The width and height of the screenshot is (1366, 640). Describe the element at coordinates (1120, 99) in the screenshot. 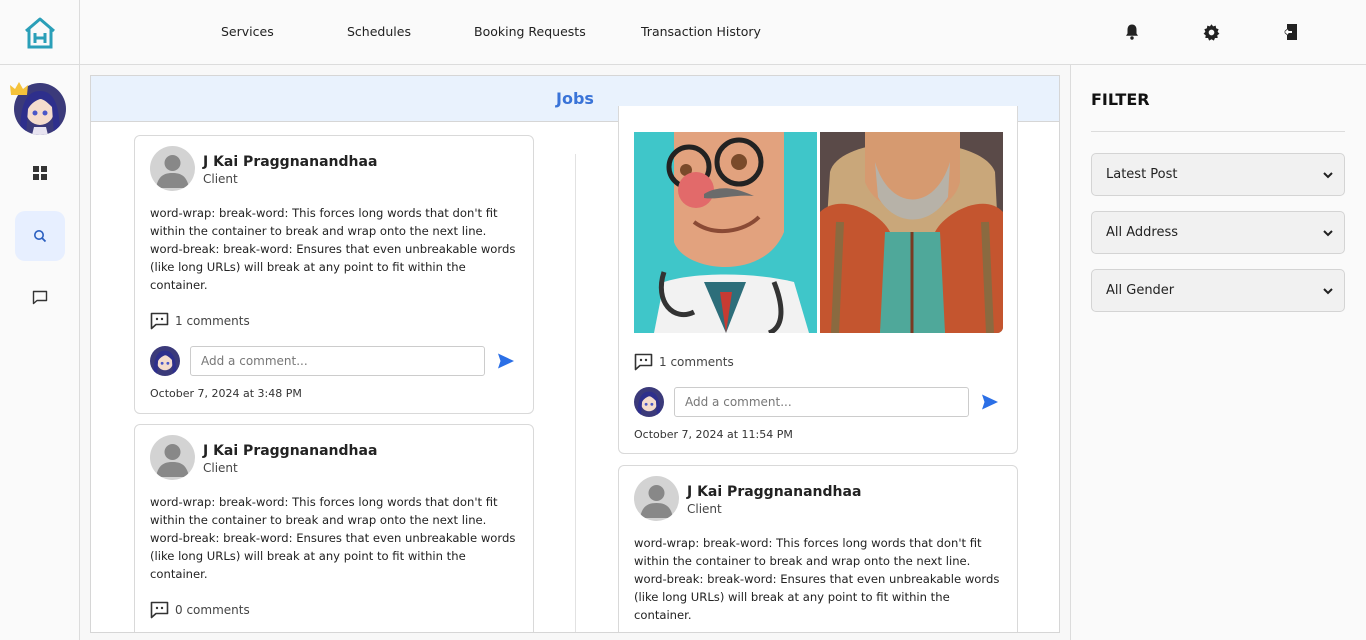

I see `filter-title: FILTER` at that location.